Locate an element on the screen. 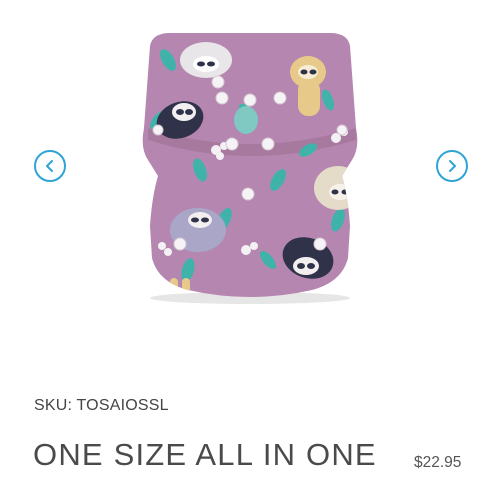  product-sku: SKU: TOSAIOSSL is located at coordinates (101, 405).